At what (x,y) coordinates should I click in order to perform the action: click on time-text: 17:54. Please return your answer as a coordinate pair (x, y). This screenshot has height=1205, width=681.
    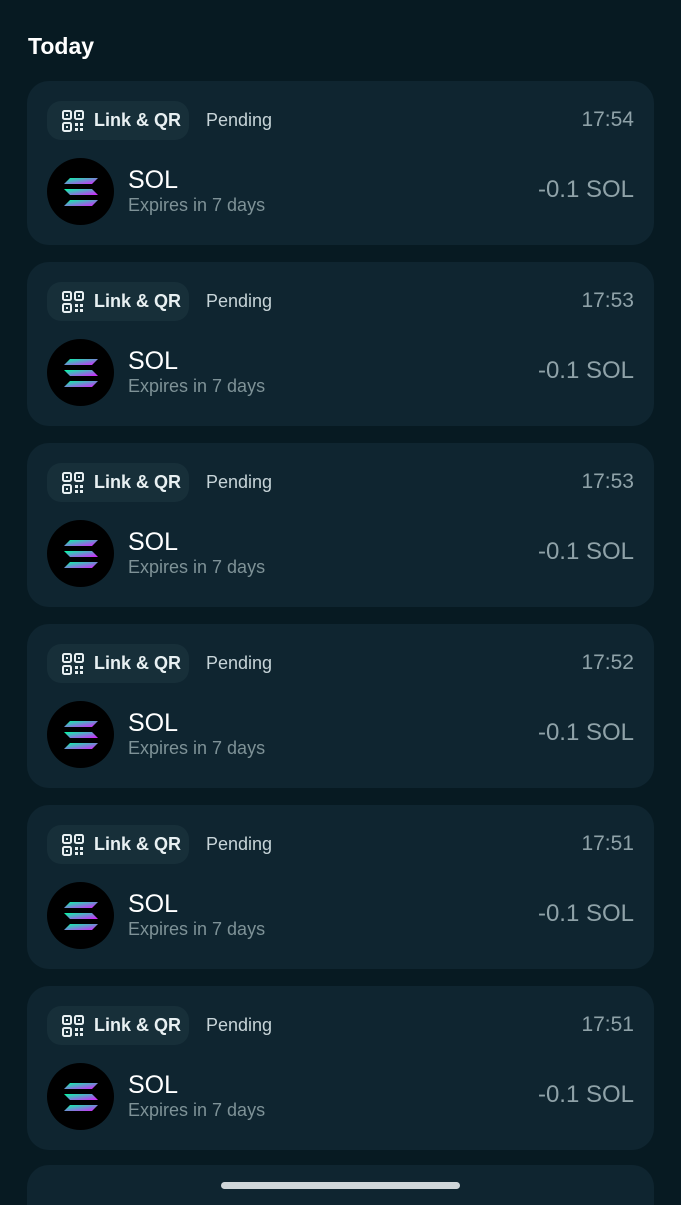
    Looking at the image, I should click on (607, 119).